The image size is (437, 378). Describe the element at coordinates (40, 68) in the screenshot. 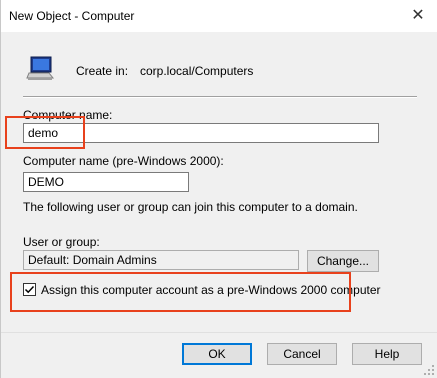

I see `computer-icon` at that location.